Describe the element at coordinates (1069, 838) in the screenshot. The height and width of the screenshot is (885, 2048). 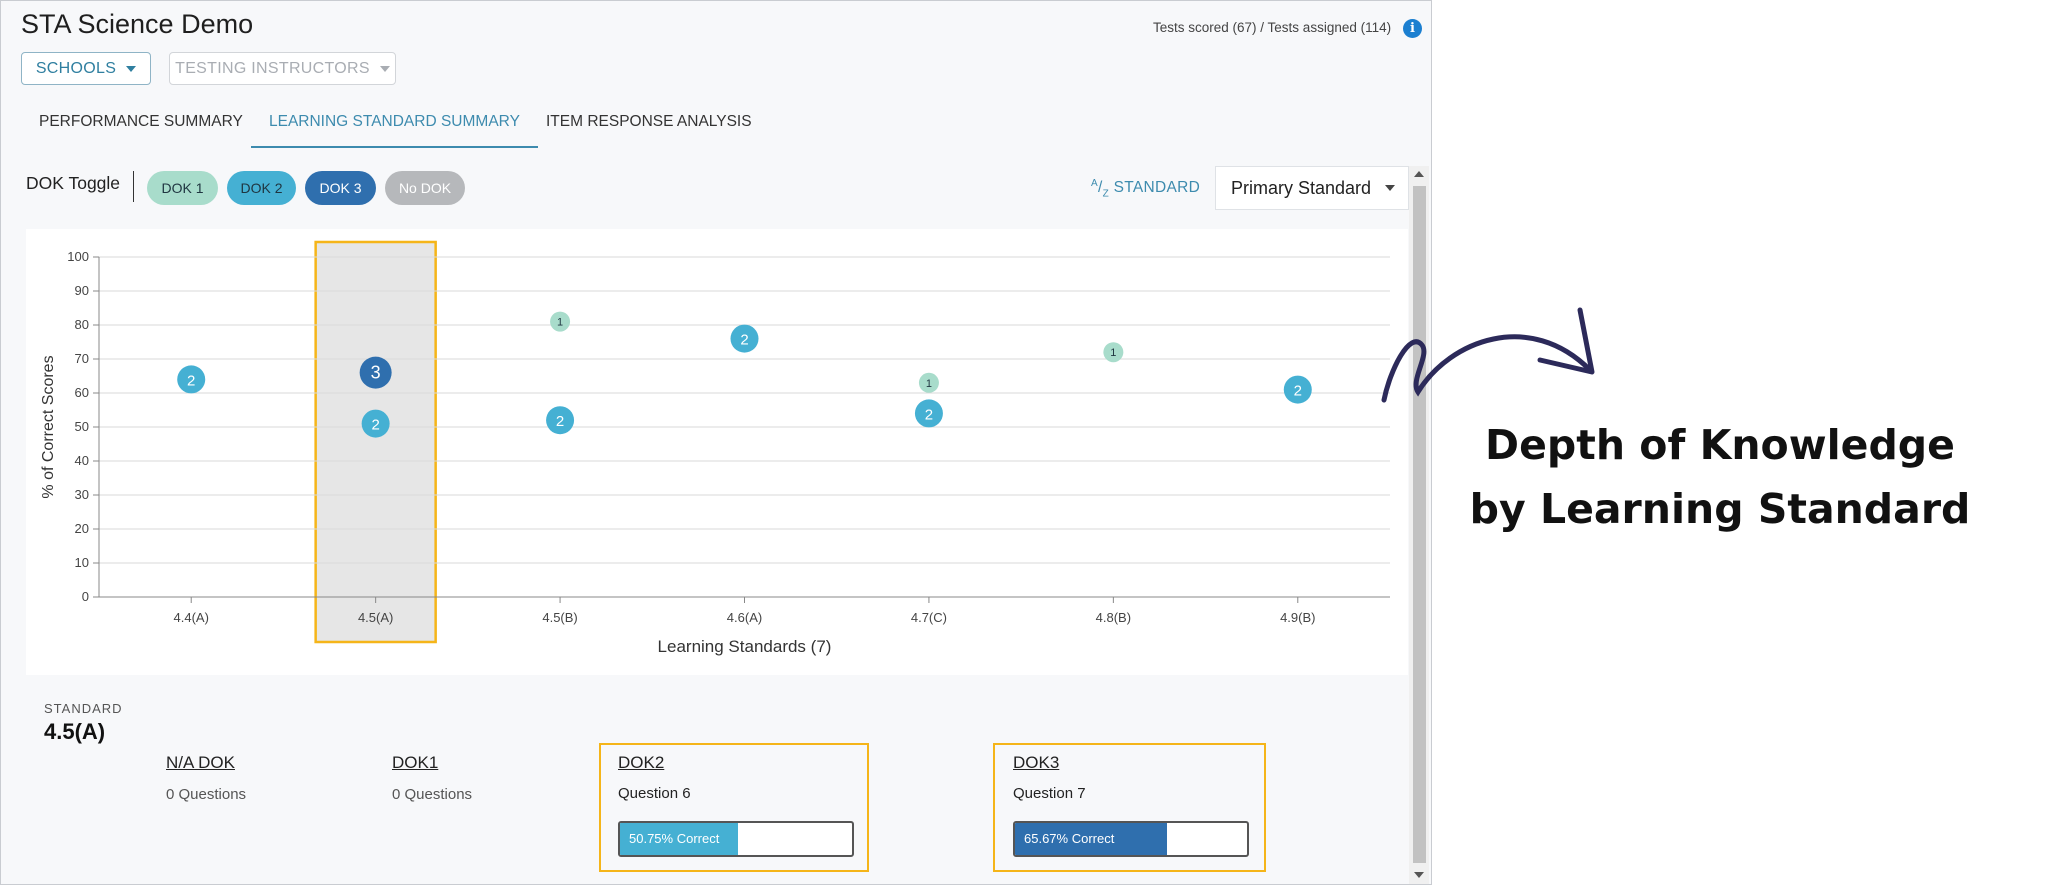
I see `dok3-progress-label: 65.67% Correct` at that location.